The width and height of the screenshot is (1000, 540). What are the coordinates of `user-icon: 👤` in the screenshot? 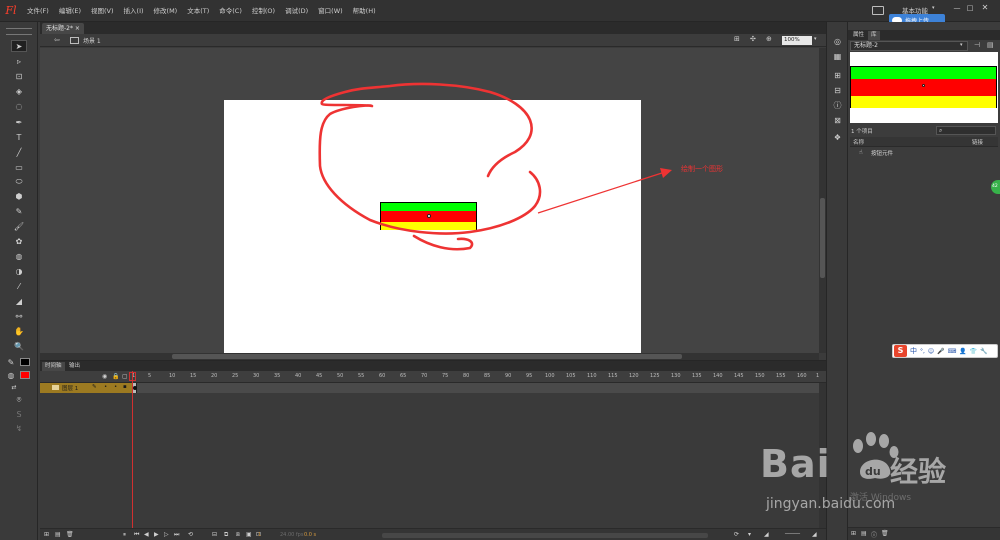 It's located at (962, 351).